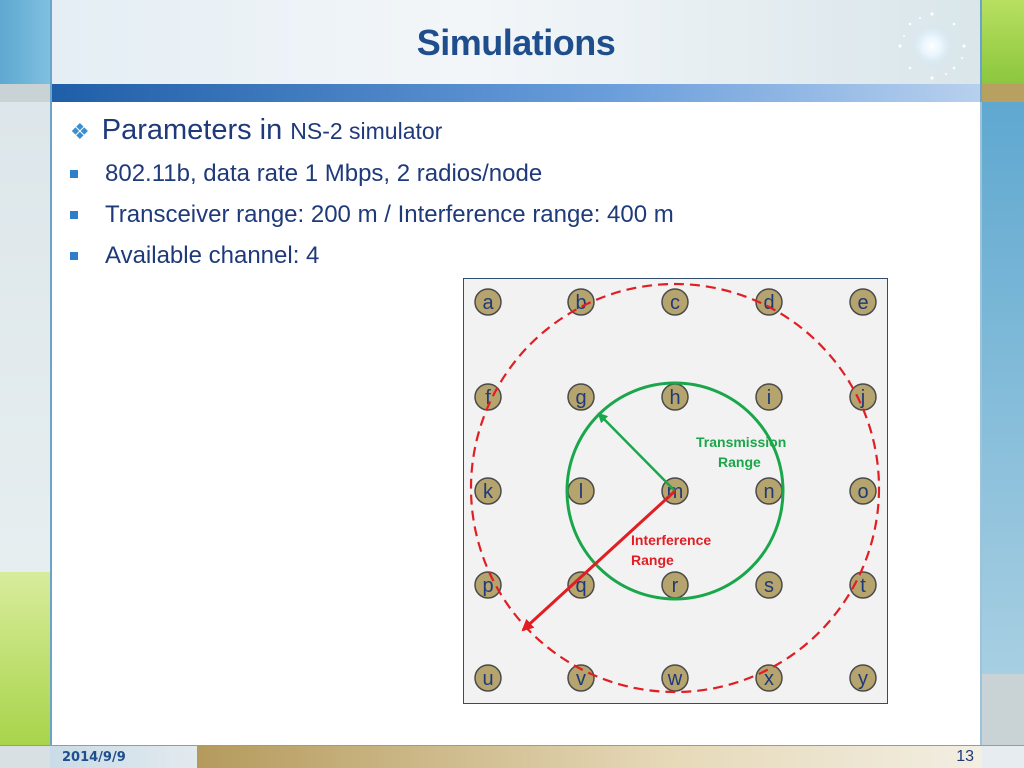 This screenshot has width=1024, height=768. I want to click on slide-title: Simulations, so click(516, 42).